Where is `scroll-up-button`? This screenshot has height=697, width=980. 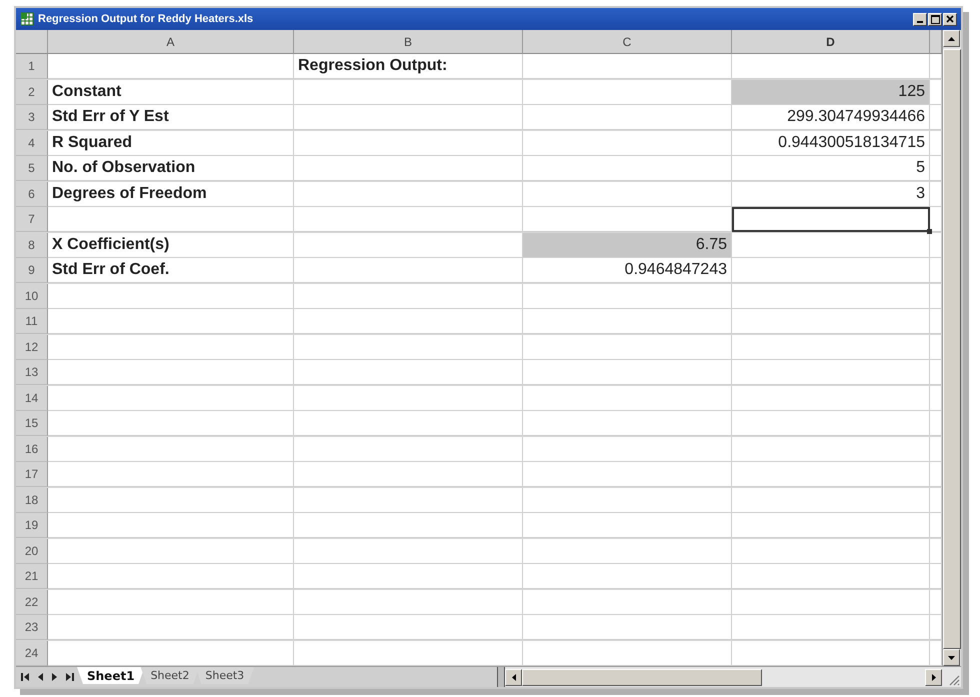 scroll-up-button is located at coordinates (951, 38).